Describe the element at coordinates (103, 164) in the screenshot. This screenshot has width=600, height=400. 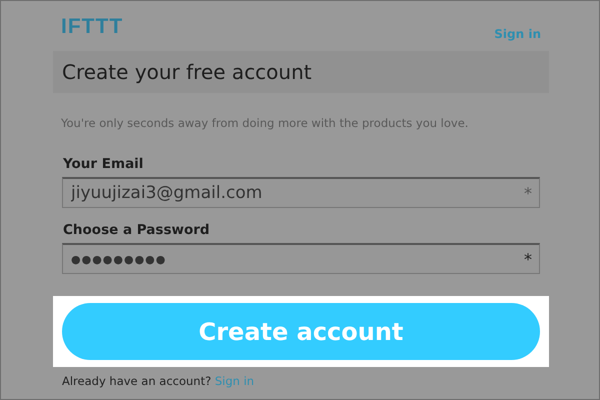
I see `field-label: Your Email` at that location.